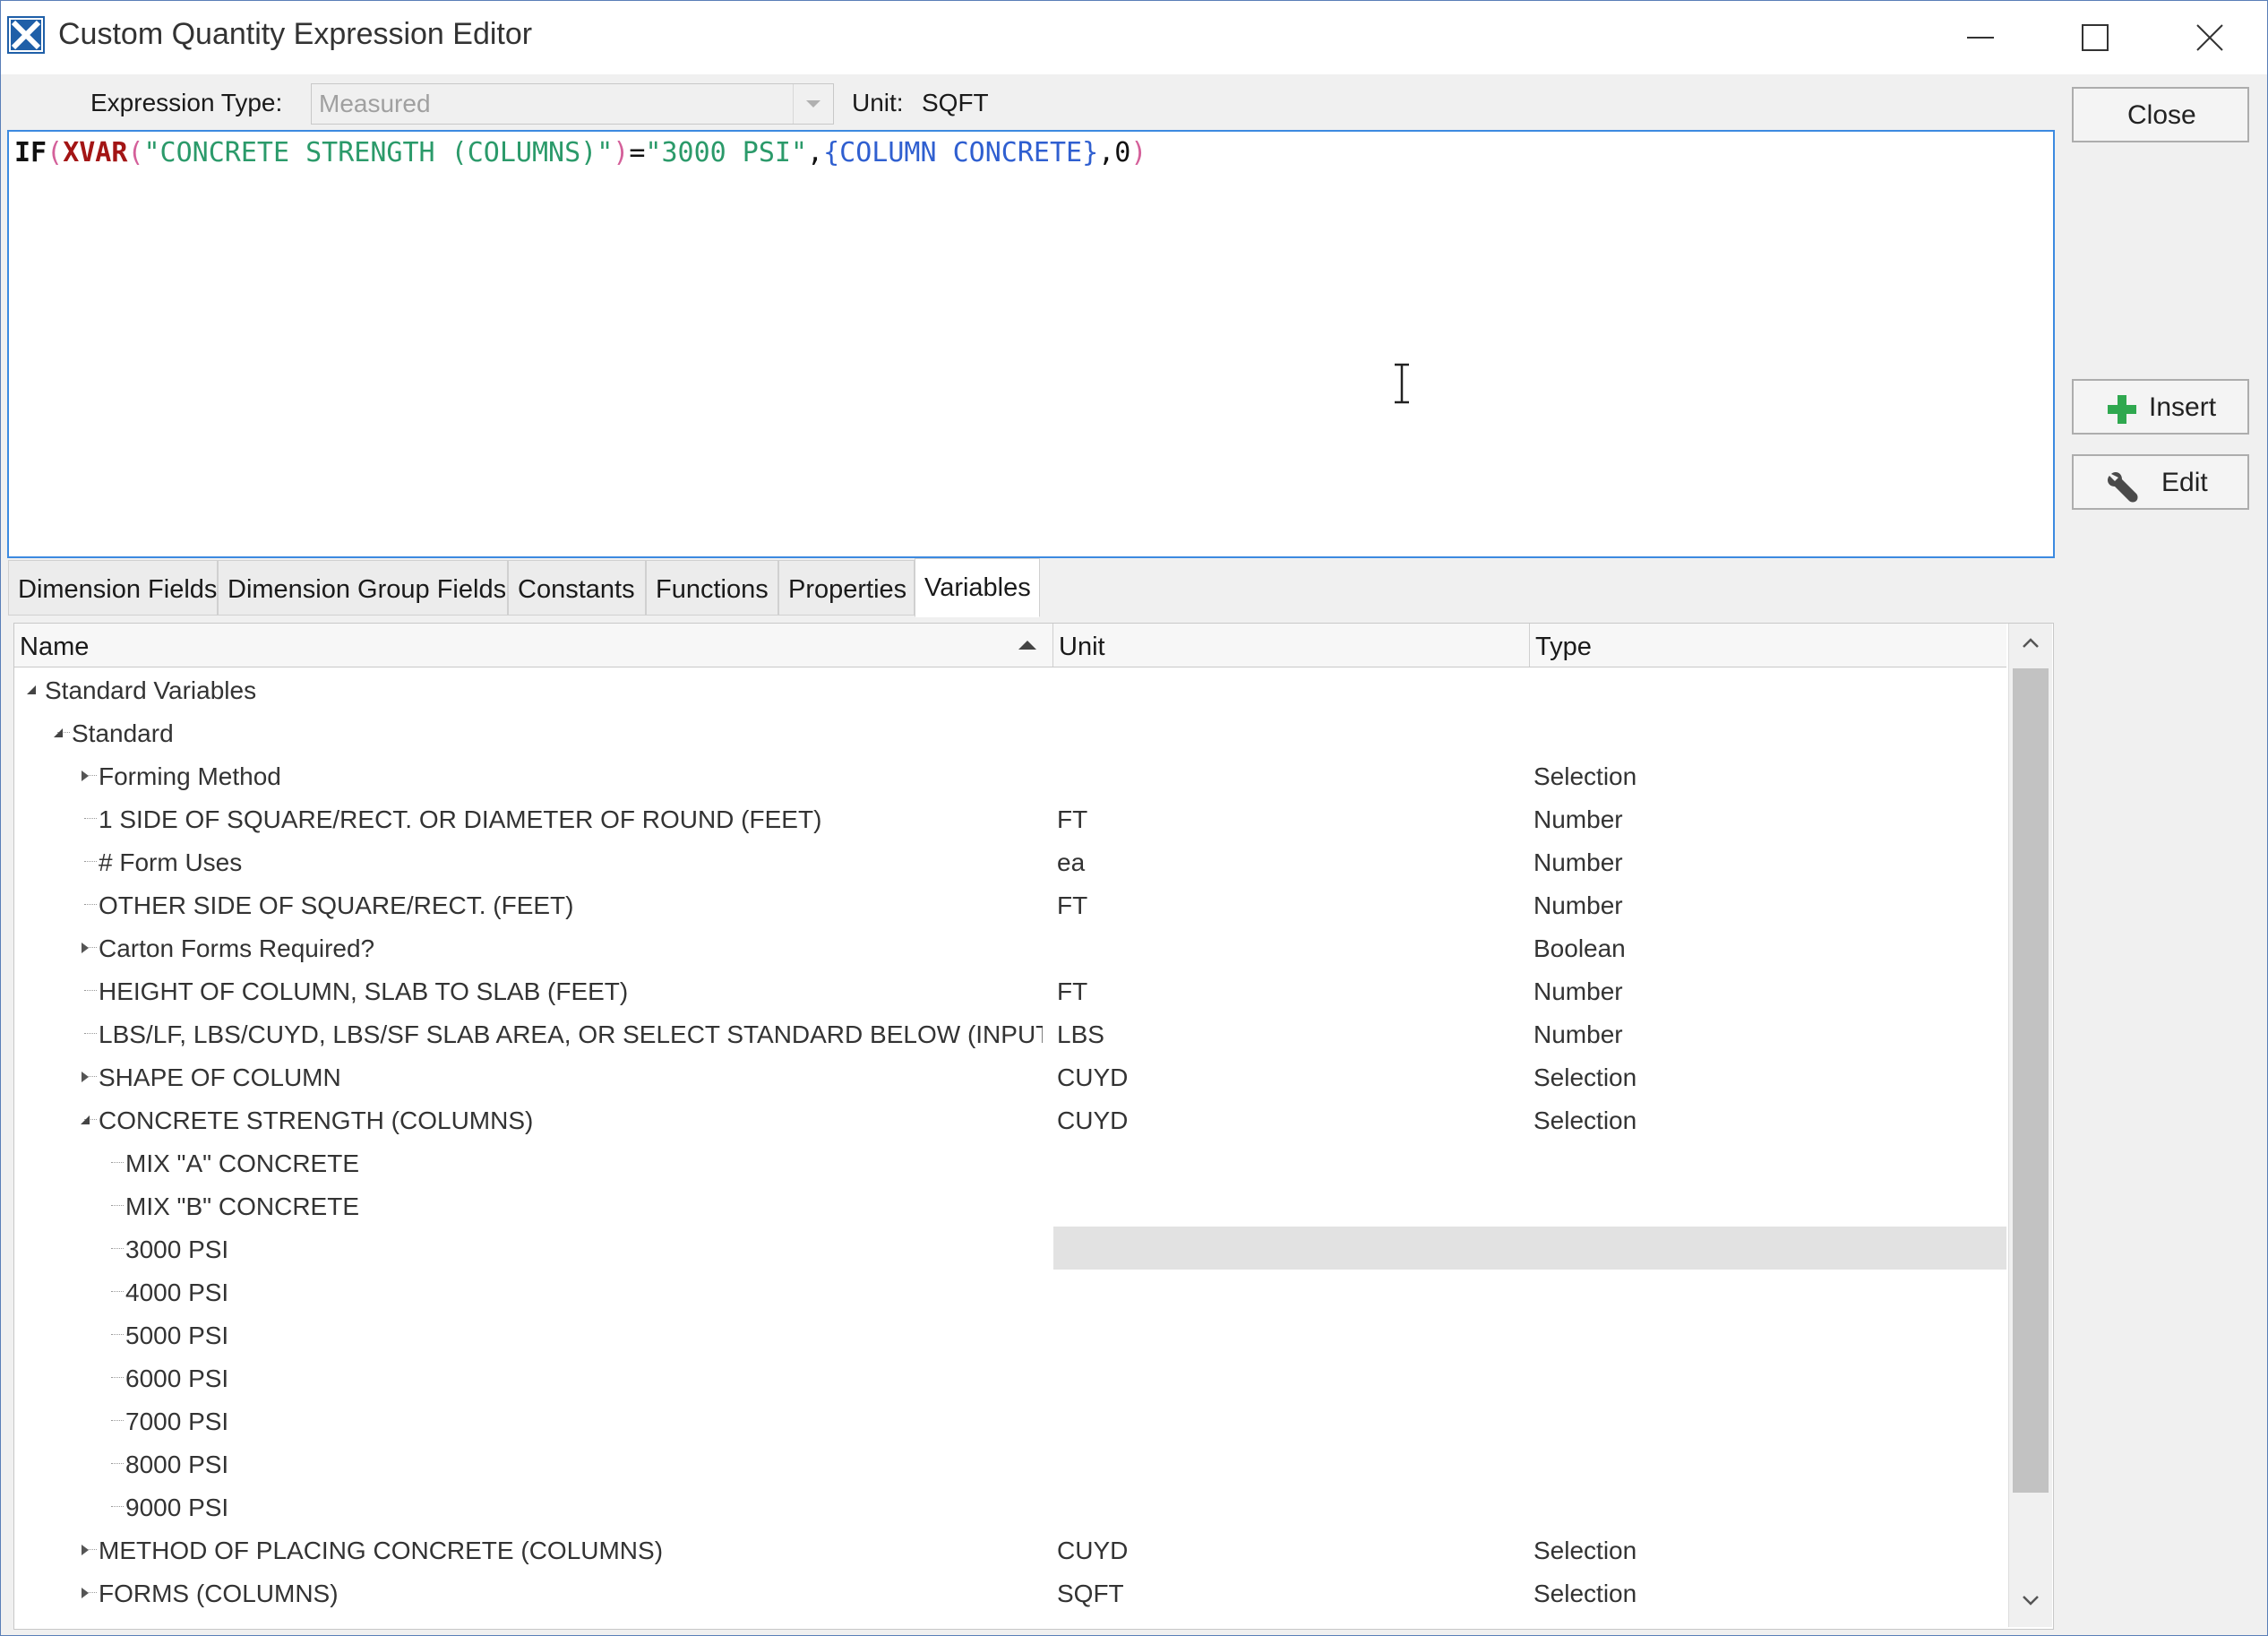 The height and width of the screenshot is (1636, 2268). What do you see at coordinates (1010, 1506) in the screenshot?
I see `tree-row: 9000 PSI` at bounding box center [1010, 1506].